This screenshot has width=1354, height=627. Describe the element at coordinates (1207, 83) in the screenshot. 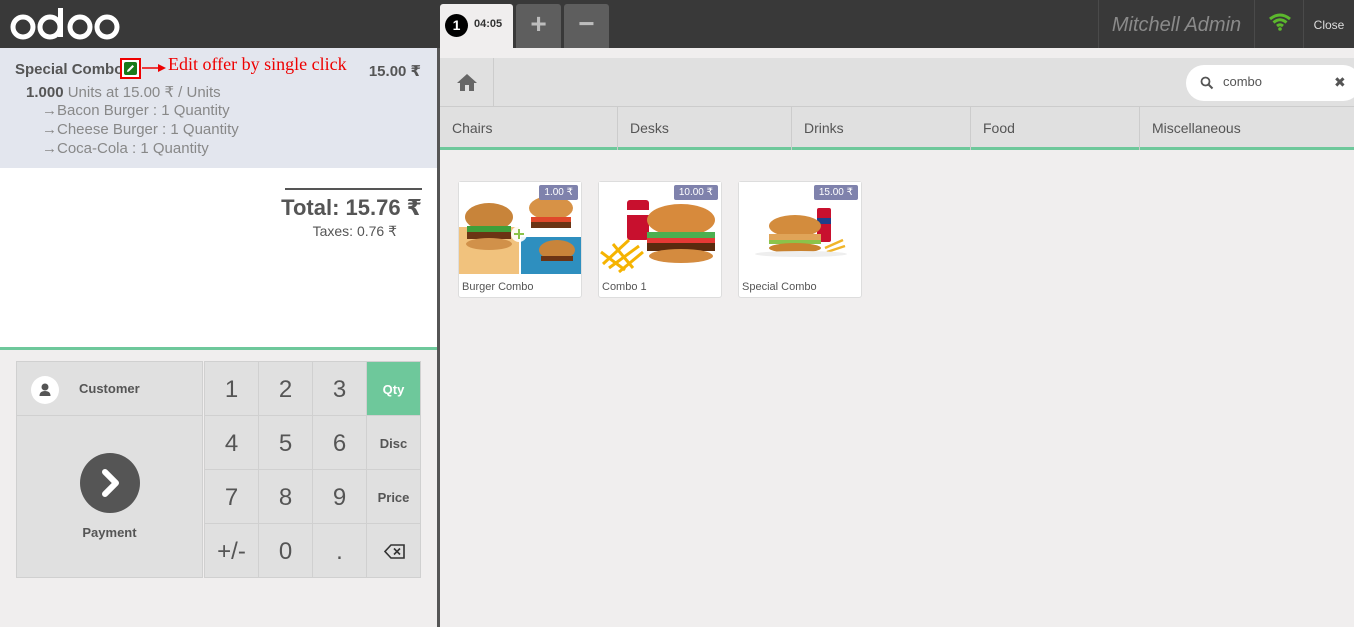

I see `search-icon` at that location.